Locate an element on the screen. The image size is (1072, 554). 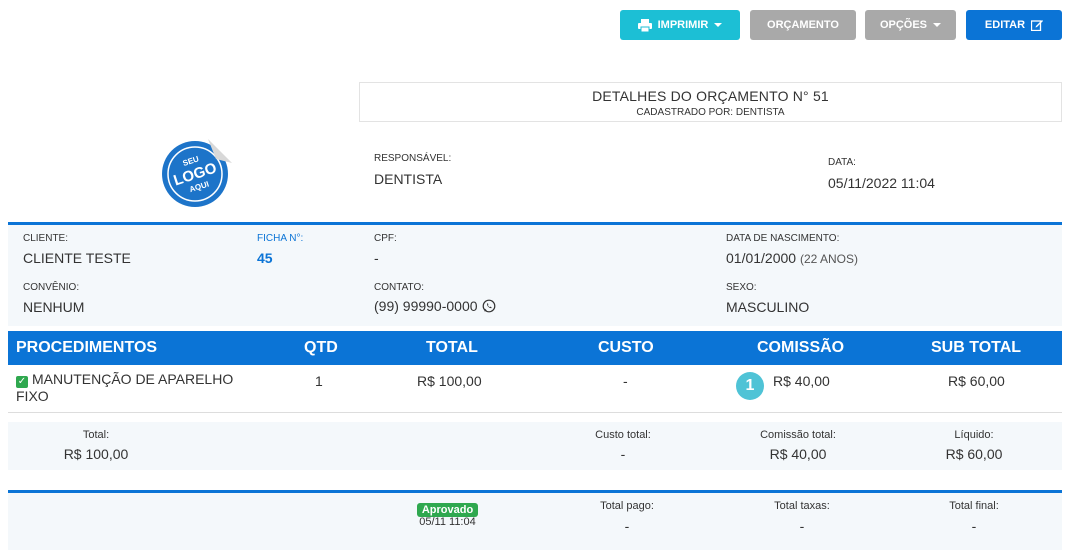
total-cell: R$ 100,00 is located at coordinates (449, 381).